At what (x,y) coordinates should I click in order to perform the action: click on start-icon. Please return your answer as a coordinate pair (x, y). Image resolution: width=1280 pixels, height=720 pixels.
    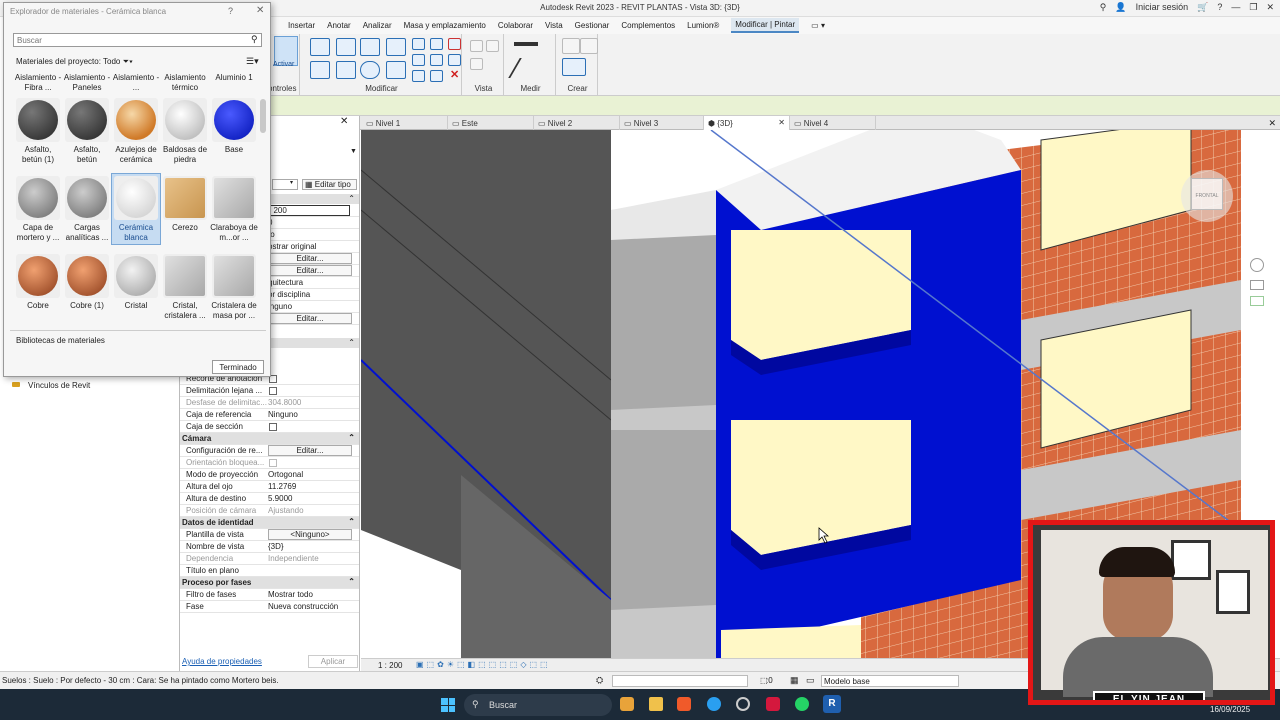
    Looking at the image, I should click on (448, 705).